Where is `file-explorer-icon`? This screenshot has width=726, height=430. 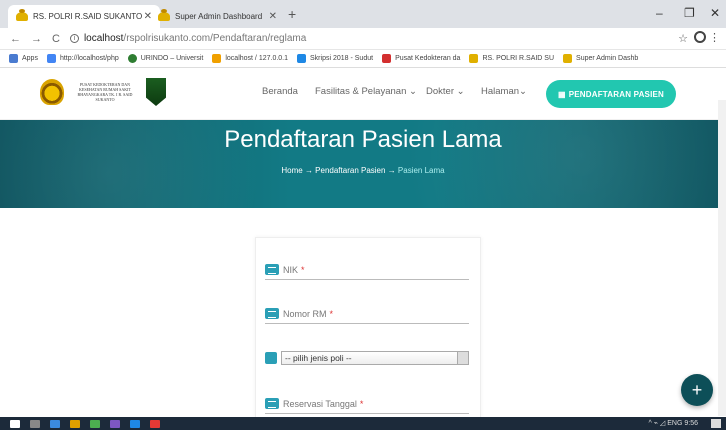 file-explorer-icon is located at coordinates (75, 423).